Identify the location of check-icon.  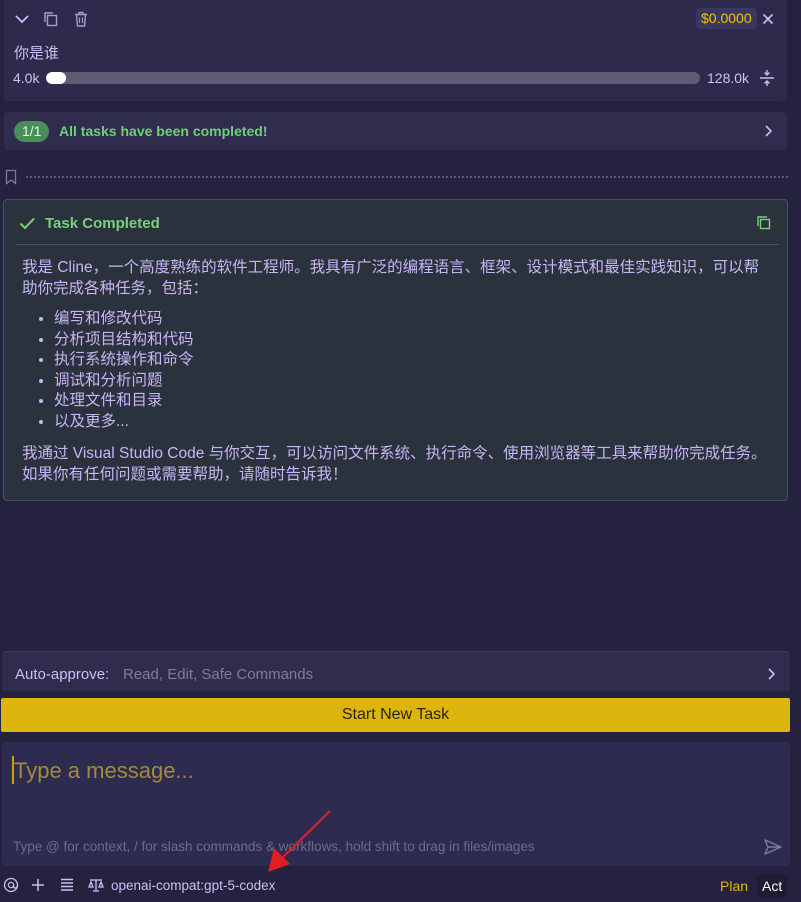
(27, 223).